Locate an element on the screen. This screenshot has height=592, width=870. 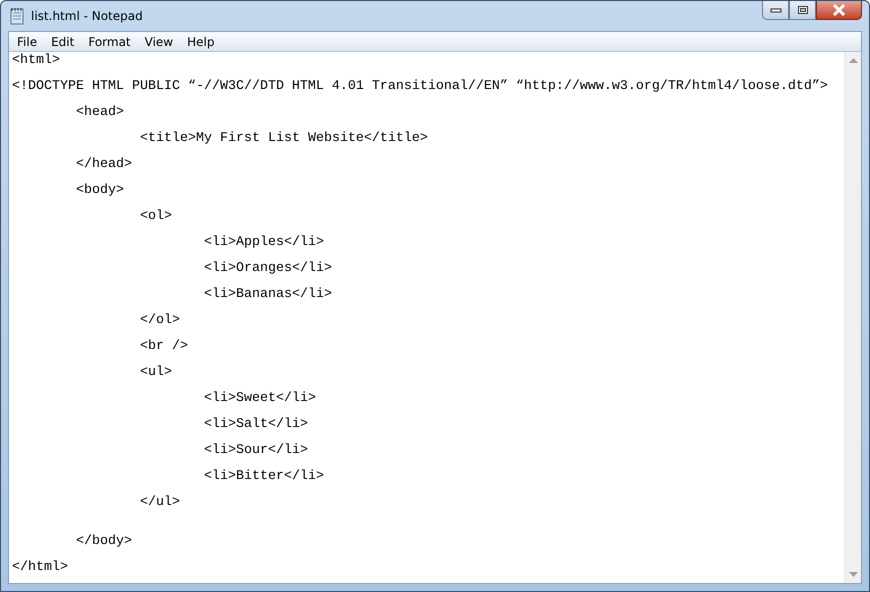
notepad-icon is located at coordinates (17, 16).